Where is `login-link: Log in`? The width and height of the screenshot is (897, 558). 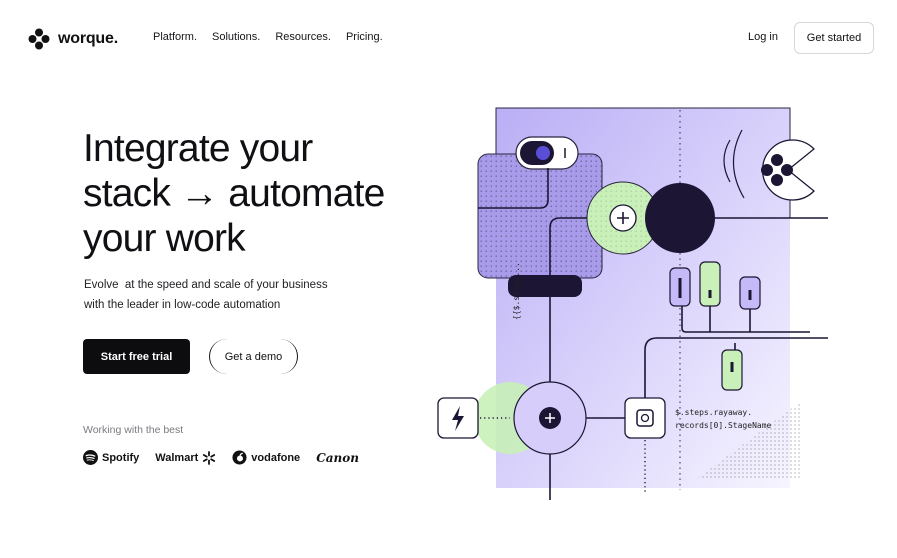 login-link: Log in is located at coordinates (763, 37).